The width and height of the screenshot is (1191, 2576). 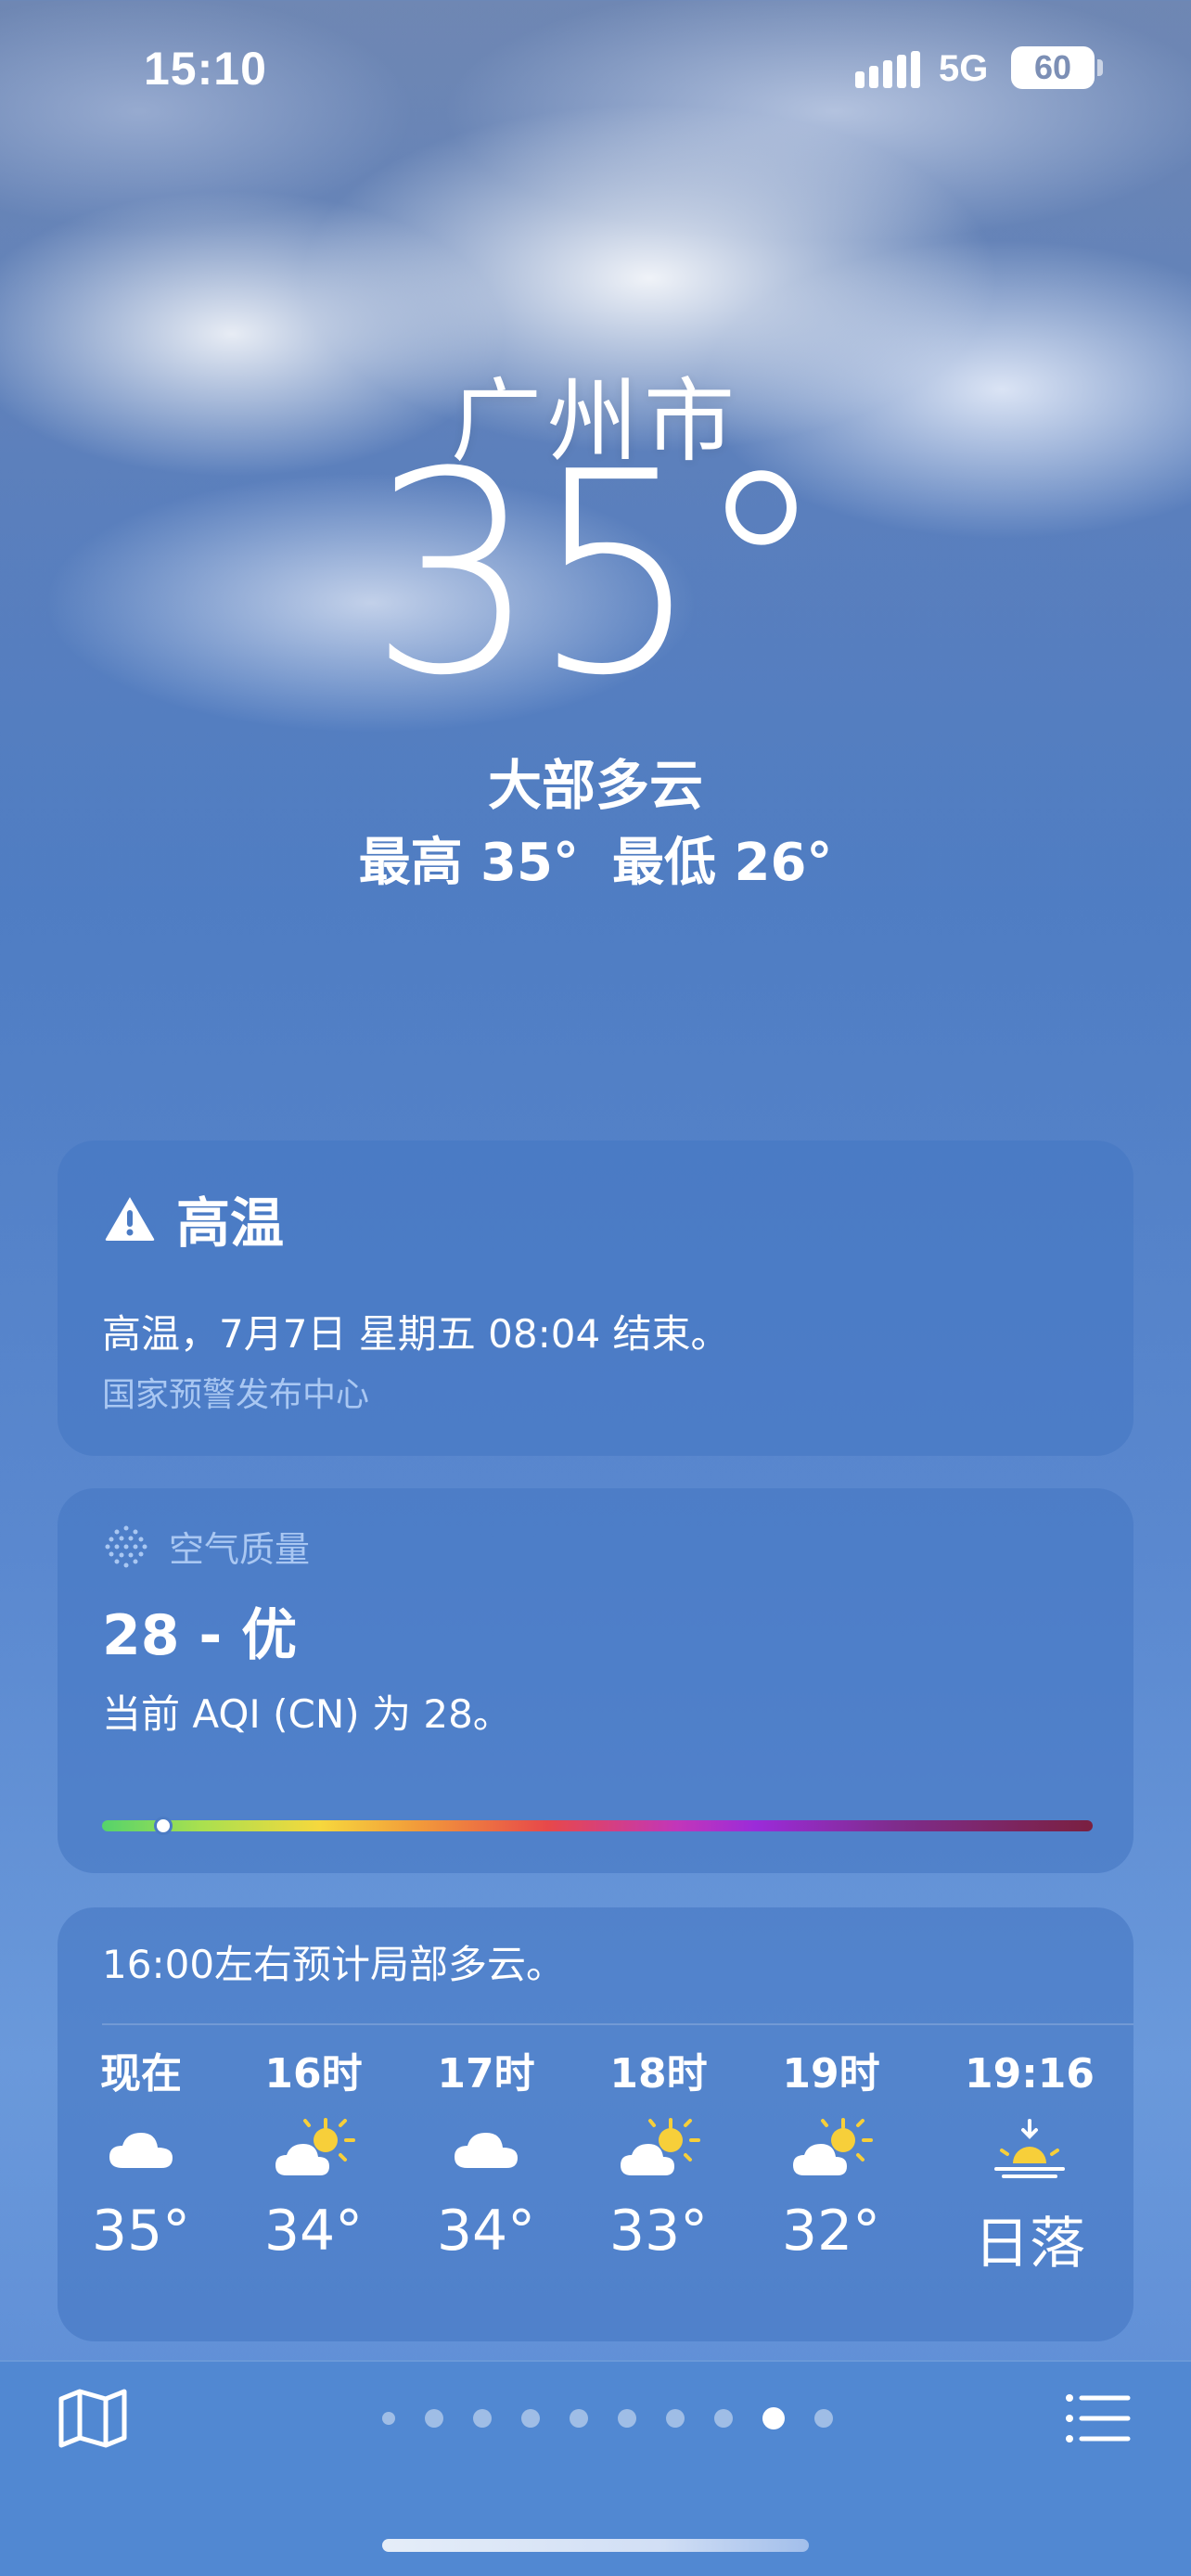 What do you see at coordinates (617, 2024) in the screenshot?
I see `divider` at bounding box center [617, 2024].